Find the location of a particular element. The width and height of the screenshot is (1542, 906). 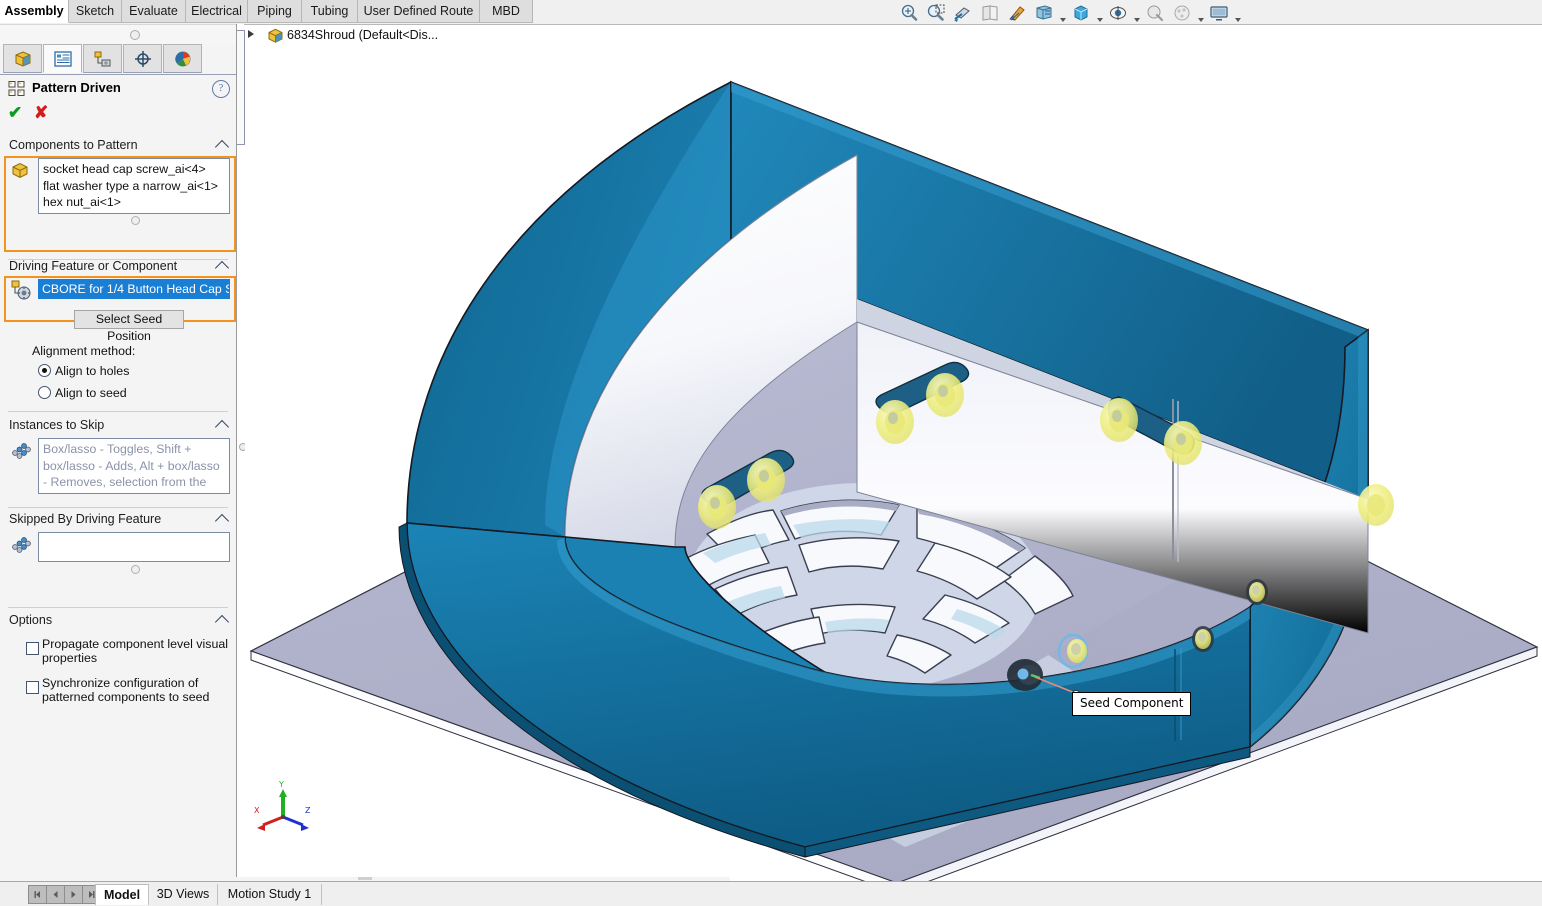

view-toolbar is located at coordinates (1069, 13).